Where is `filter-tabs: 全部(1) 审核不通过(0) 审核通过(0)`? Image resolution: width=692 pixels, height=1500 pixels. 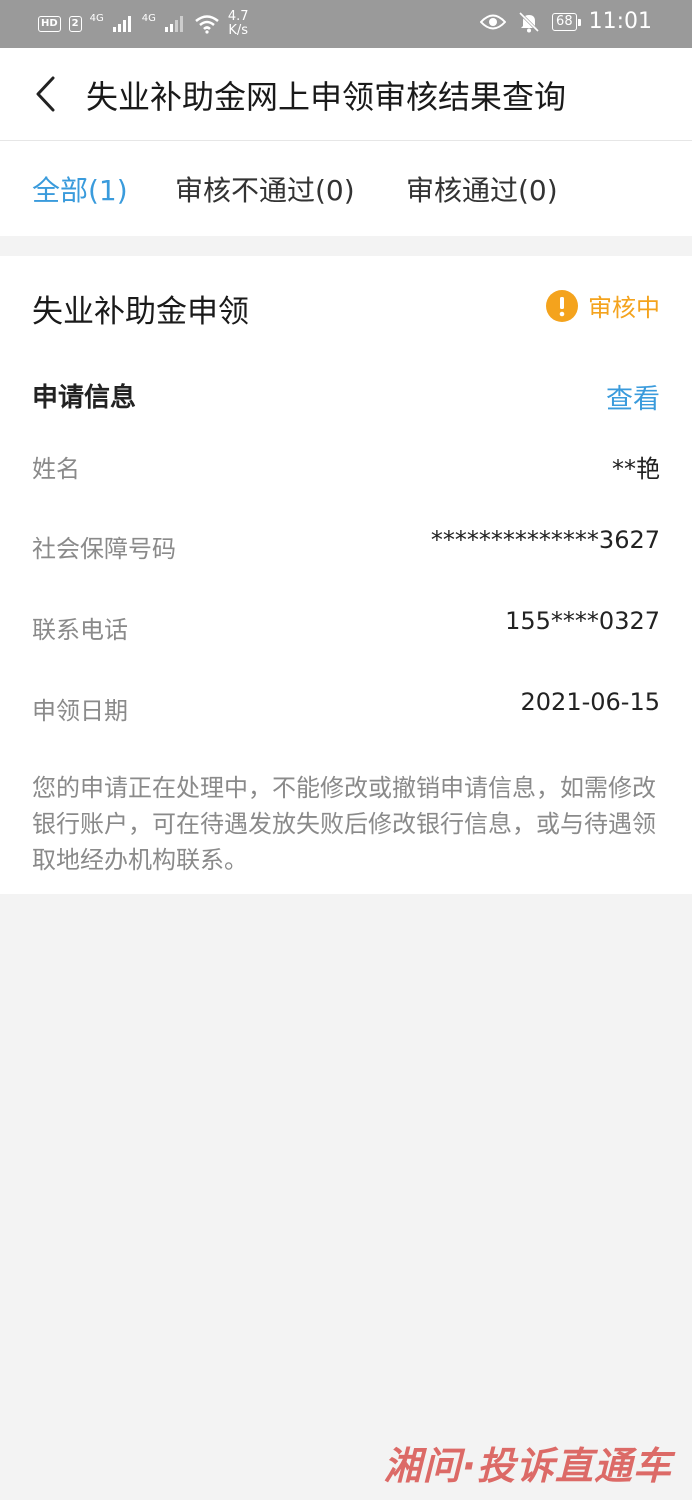
filter-tabs: 全部(1) 审核不通过(0) 审核通过(0) is located at coordinates (346, 188).